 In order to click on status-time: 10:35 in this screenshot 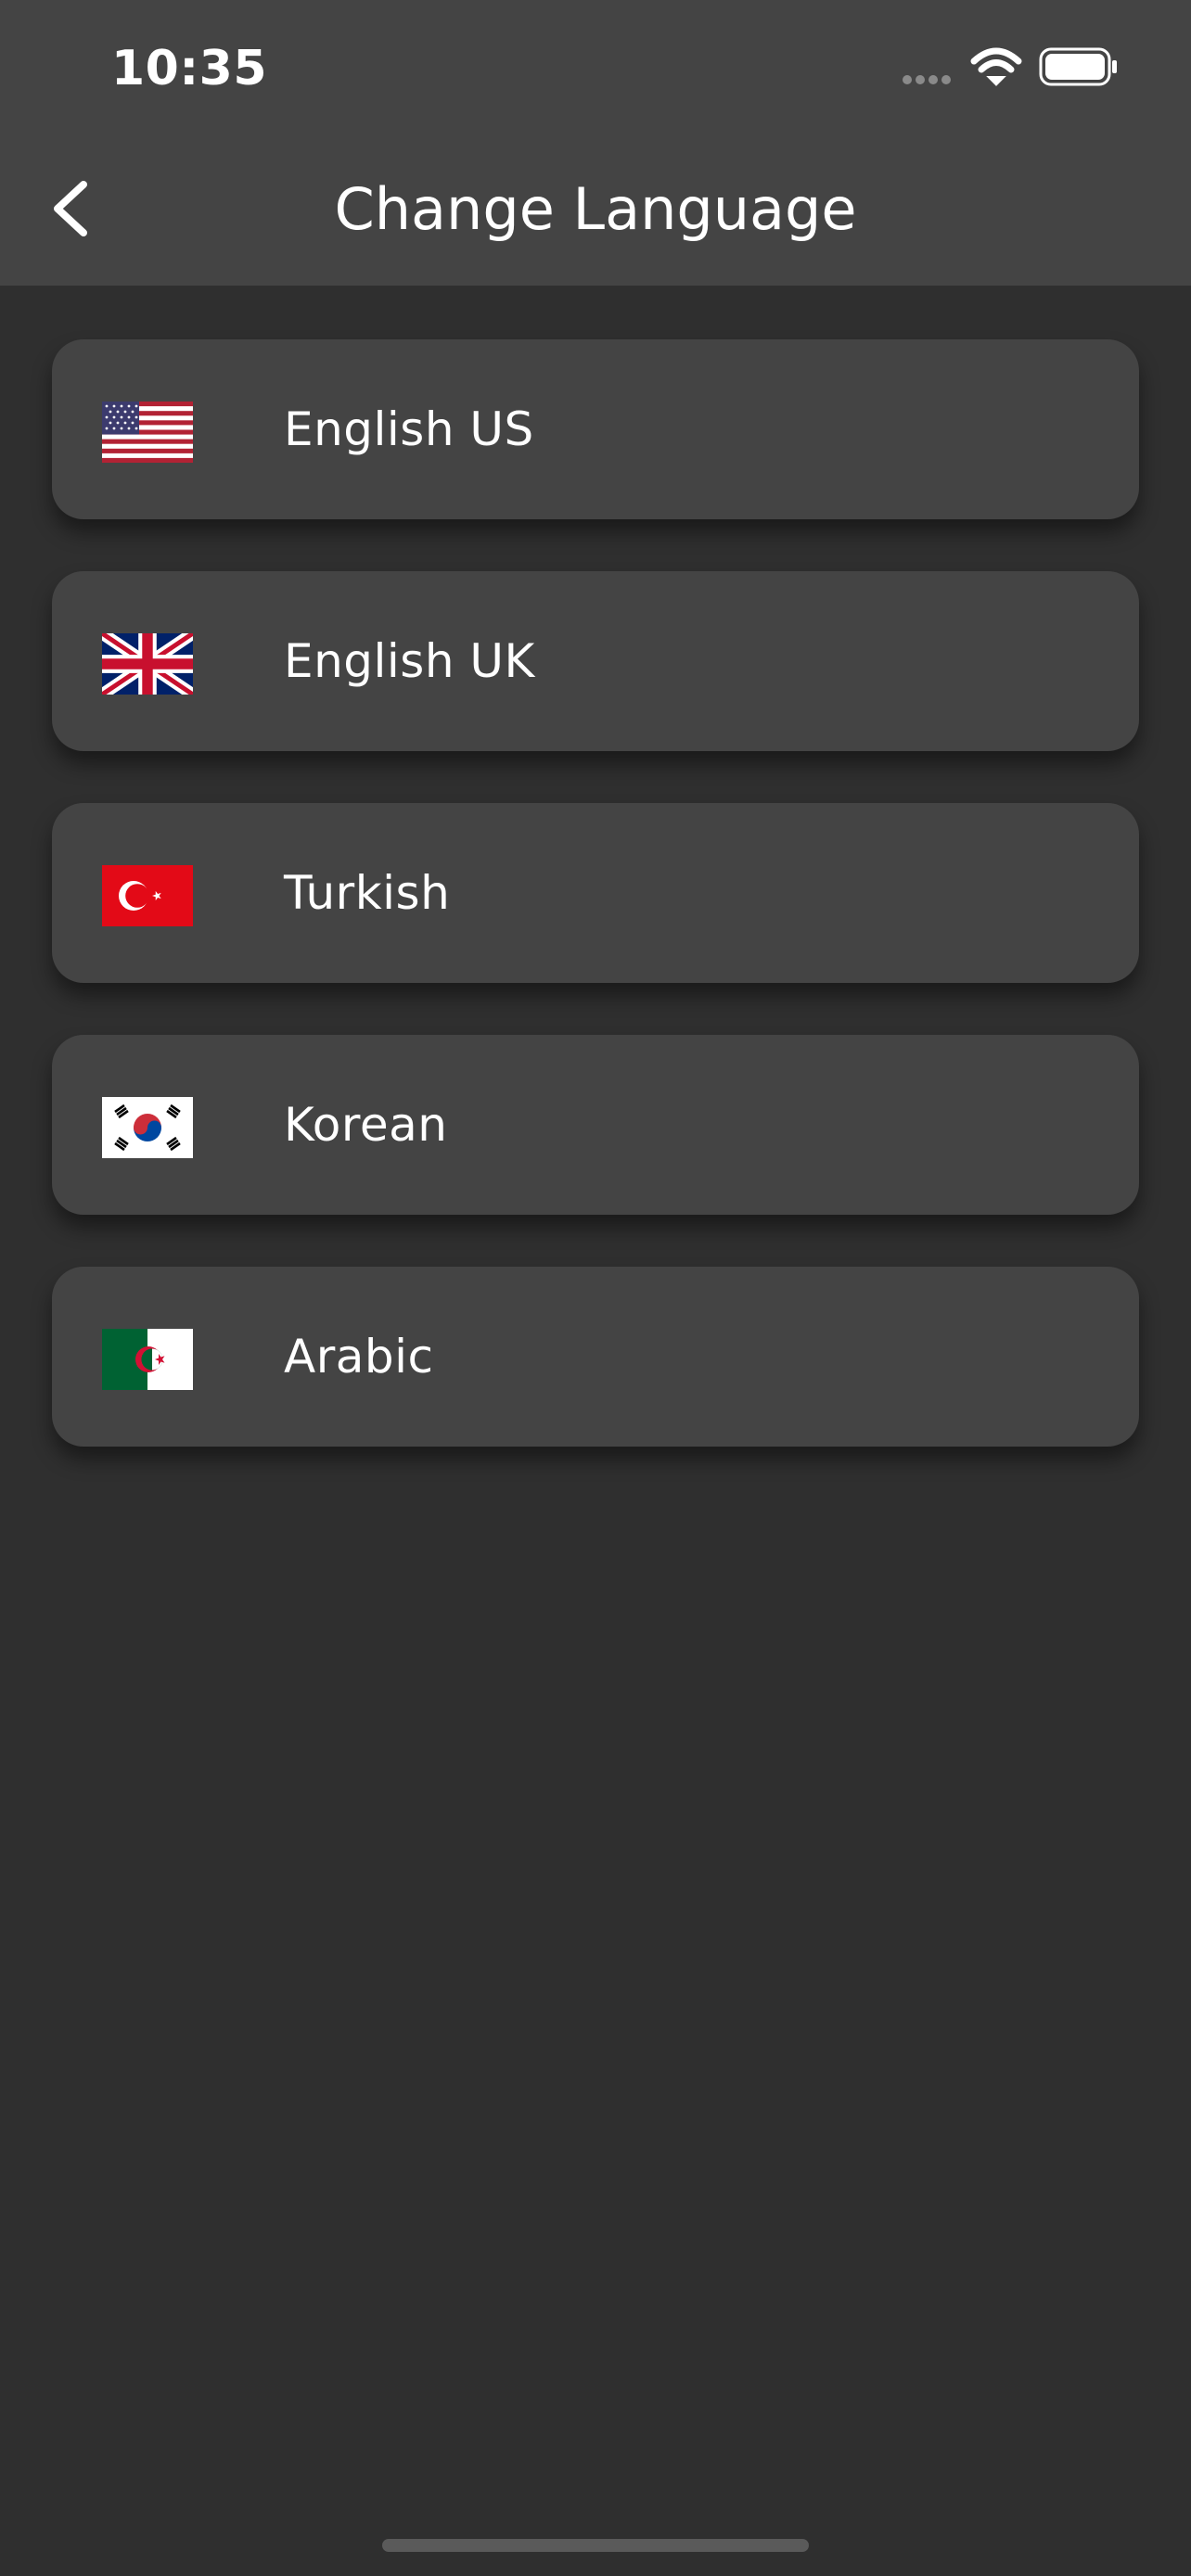, I will do `click(190, 68)`.